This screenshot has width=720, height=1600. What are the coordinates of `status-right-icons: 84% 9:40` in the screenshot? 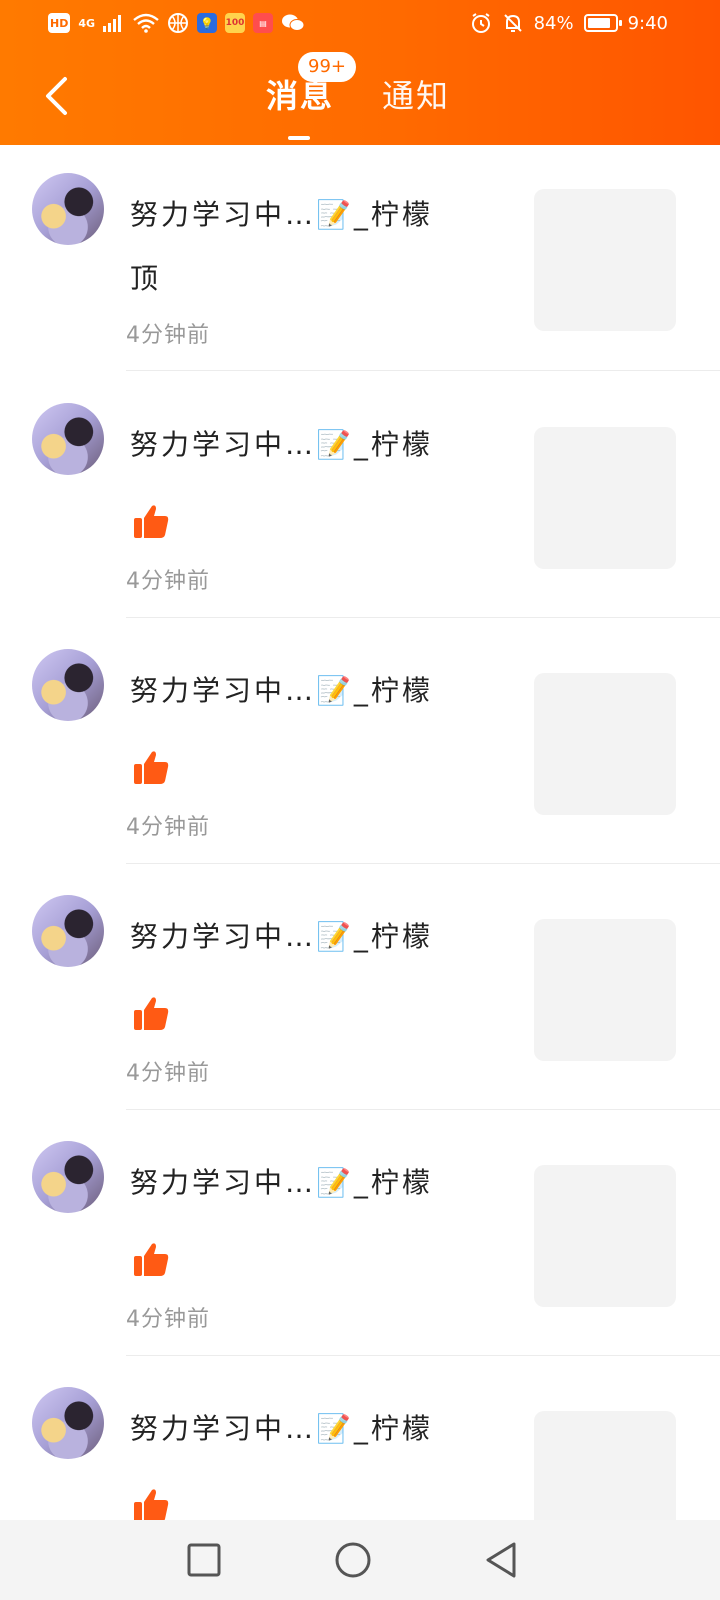 It's located at (569, 23).